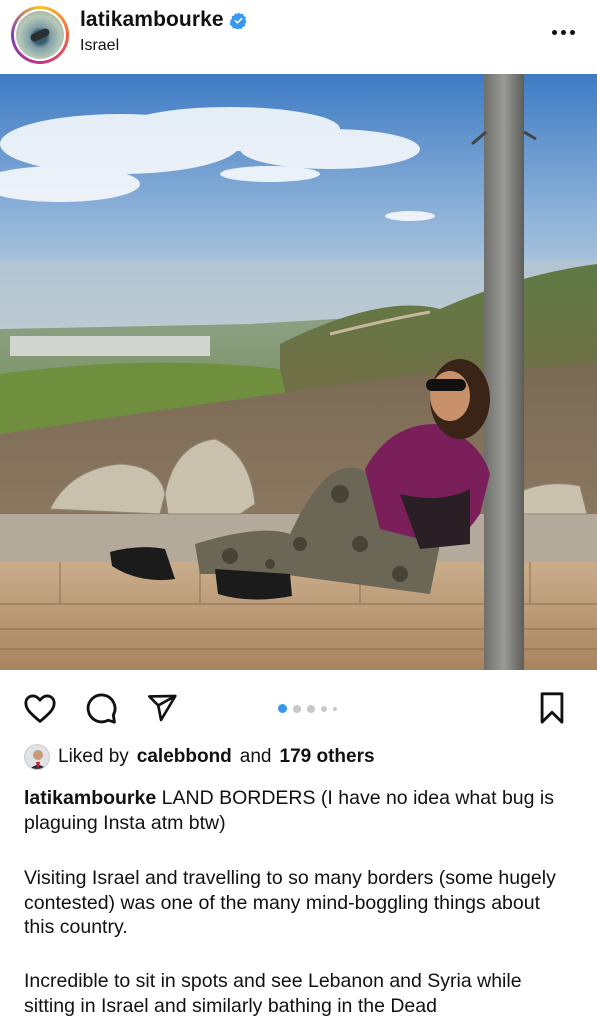 The image size is (597, 1024). I want to click on profile-avatar, so click(40, 35).